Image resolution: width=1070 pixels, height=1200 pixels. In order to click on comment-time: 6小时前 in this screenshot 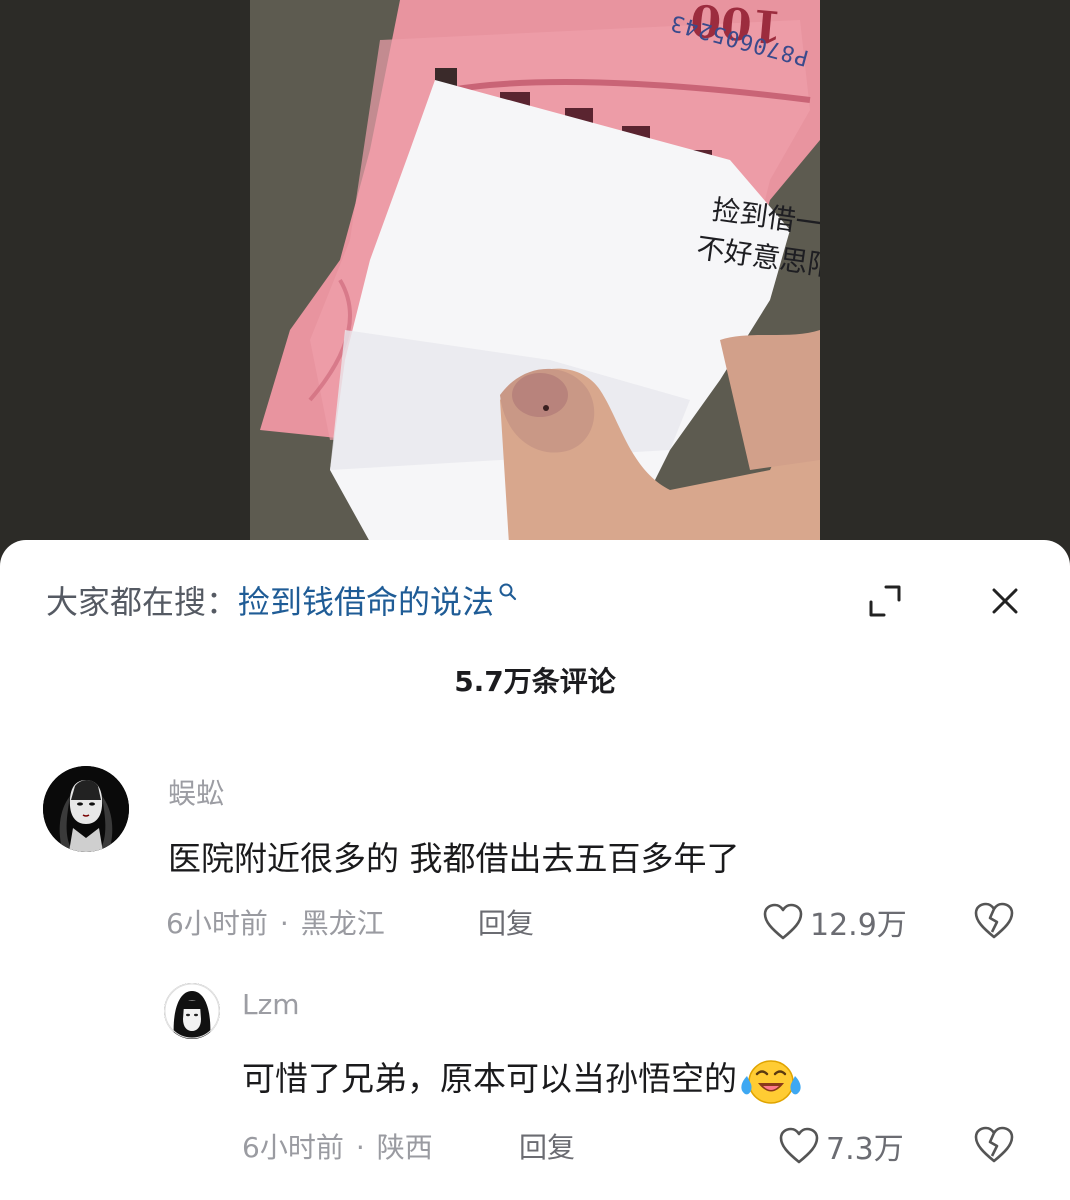, I will do `click(217, 923)`.